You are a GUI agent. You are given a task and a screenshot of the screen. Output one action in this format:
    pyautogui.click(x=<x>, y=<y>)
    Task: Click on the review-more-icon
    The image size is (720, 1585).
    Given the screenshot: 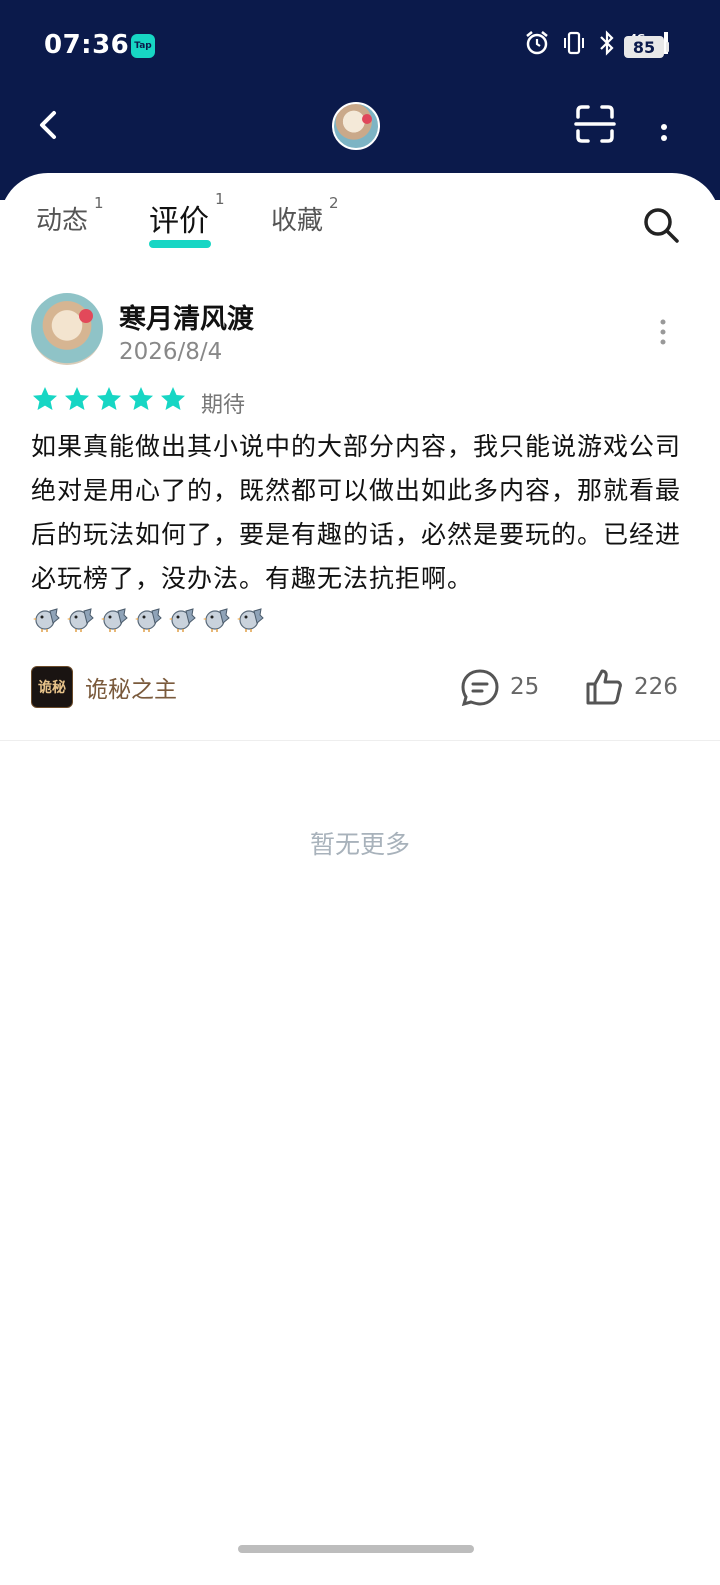 What is the action you would take?
    pyautogui.click(x=663, y=332)
    